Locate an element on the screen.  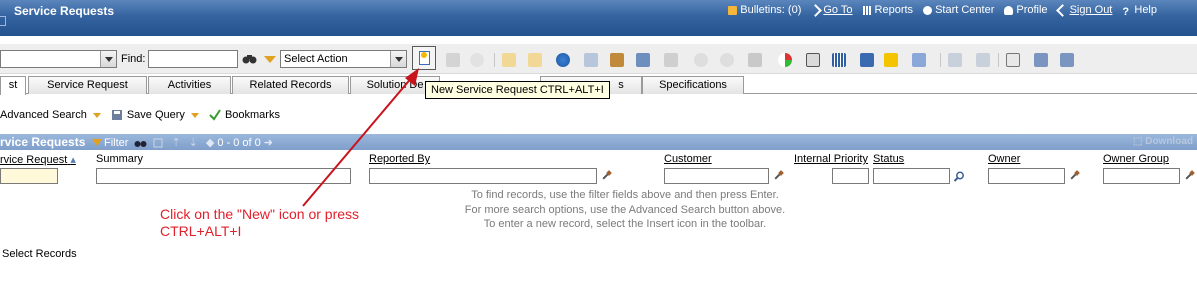
print-icon is located at coordinates (1041, 60).